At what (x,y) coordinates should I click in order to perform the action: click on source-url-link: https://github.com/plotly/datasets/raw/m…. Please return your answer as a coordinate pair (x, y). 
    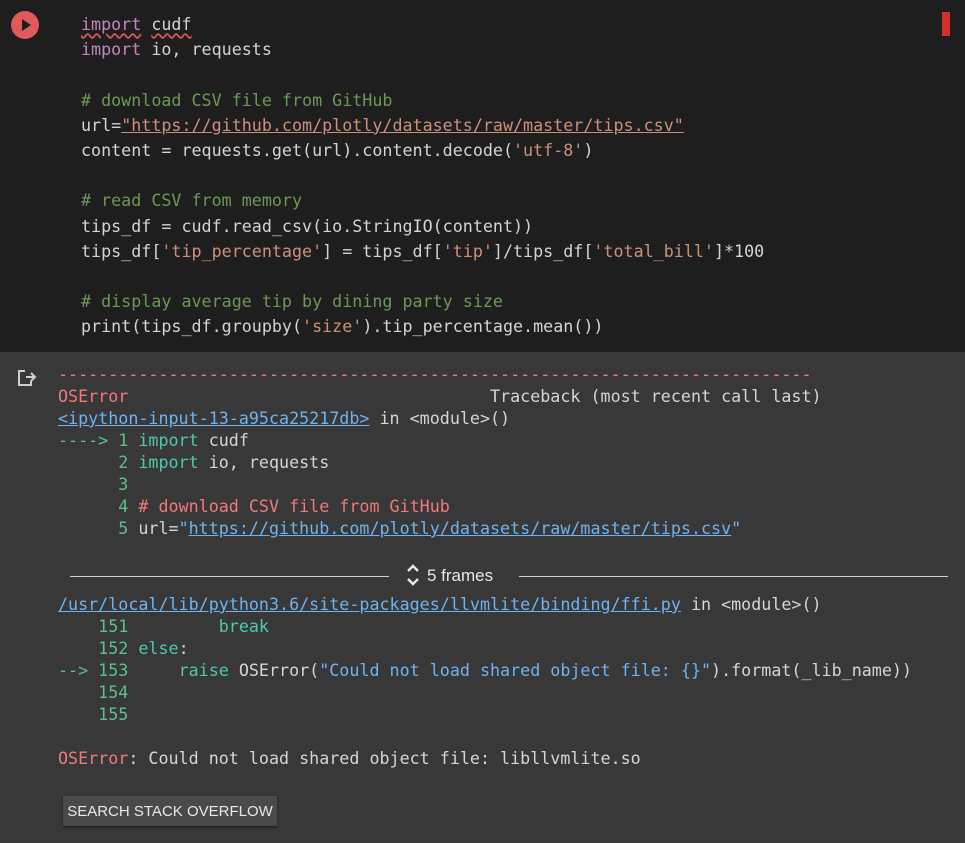
    Looking at the image, I should click on (460, 528).